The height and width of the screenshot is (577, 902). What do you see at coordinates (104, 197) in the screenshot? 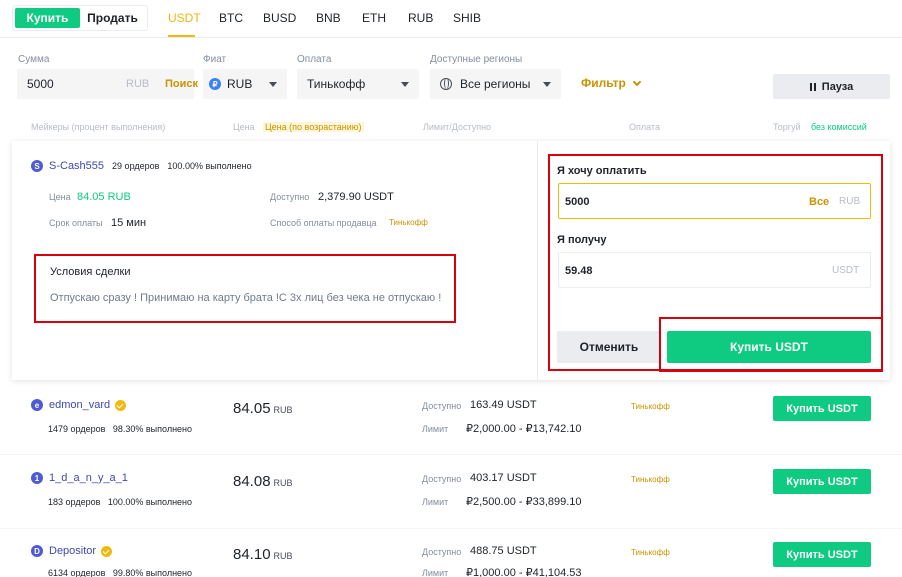
I see `price-value: 84.05 RUB` at bounding box center [104, 197].